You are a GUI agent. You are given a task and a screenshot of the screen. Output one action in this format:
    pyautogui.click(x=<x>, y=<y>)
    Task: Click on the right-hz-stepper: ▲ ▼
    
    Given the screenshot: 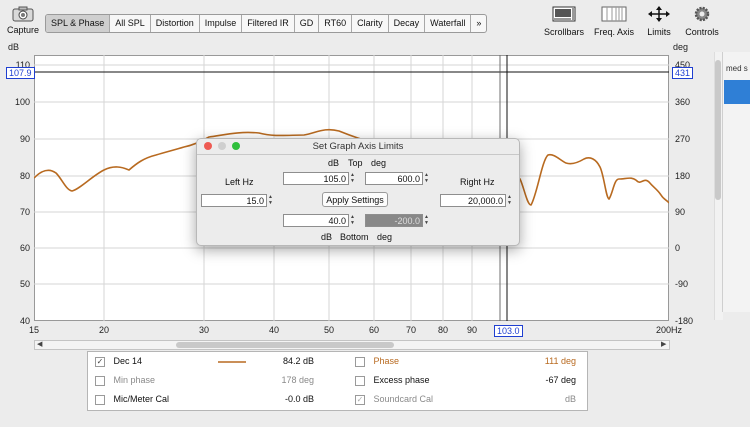 What is the action you would take?
    pyautogui.click(x=509, y=200)
    